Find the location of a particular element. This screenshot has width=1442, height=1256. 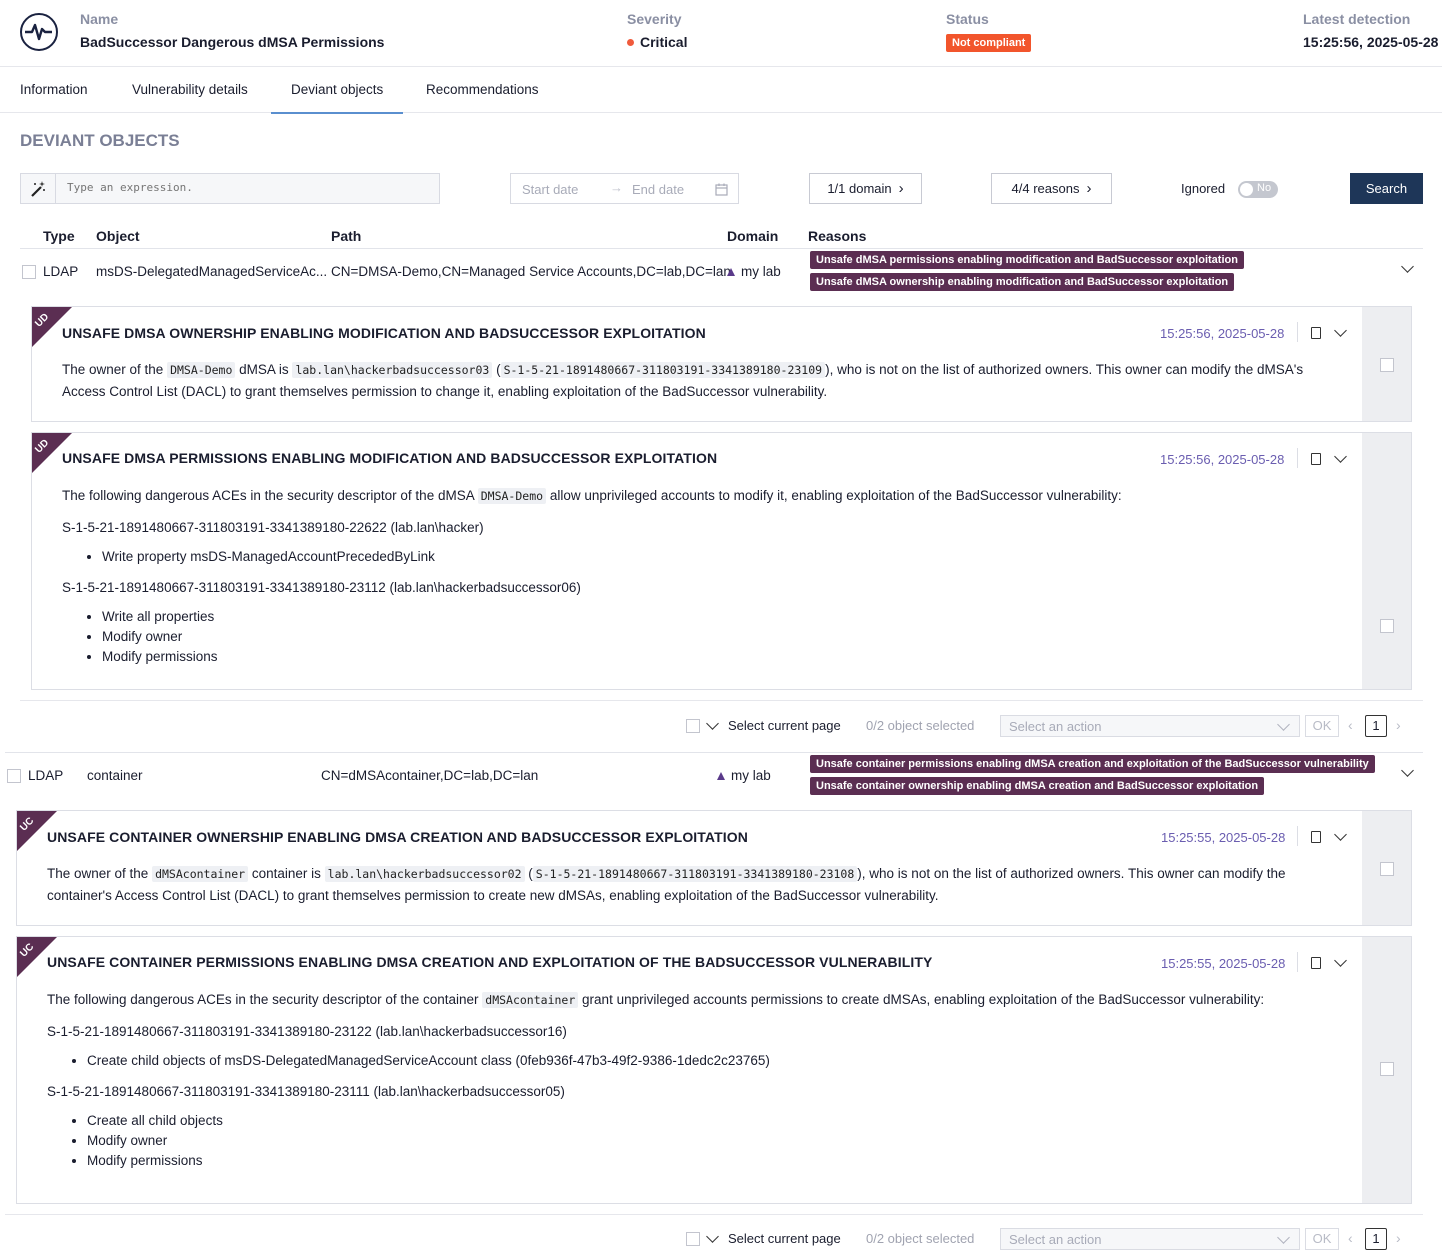

finding-time: 15:25:55, 2025-05-28 is located at coordinates (1223, 963).